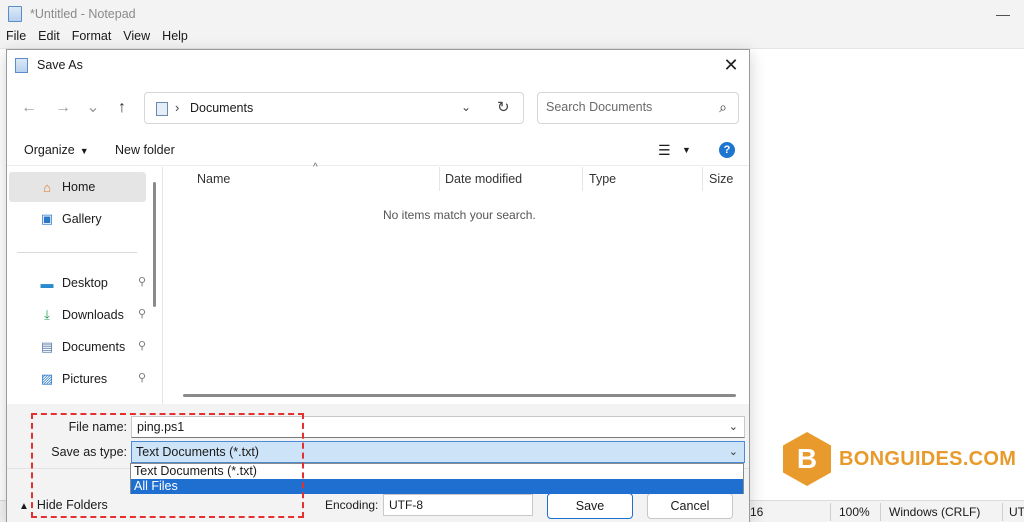  Describe the element at coordinates (458, 505) in the screenshot. I see `encoding-select: UTF-8` at that location.